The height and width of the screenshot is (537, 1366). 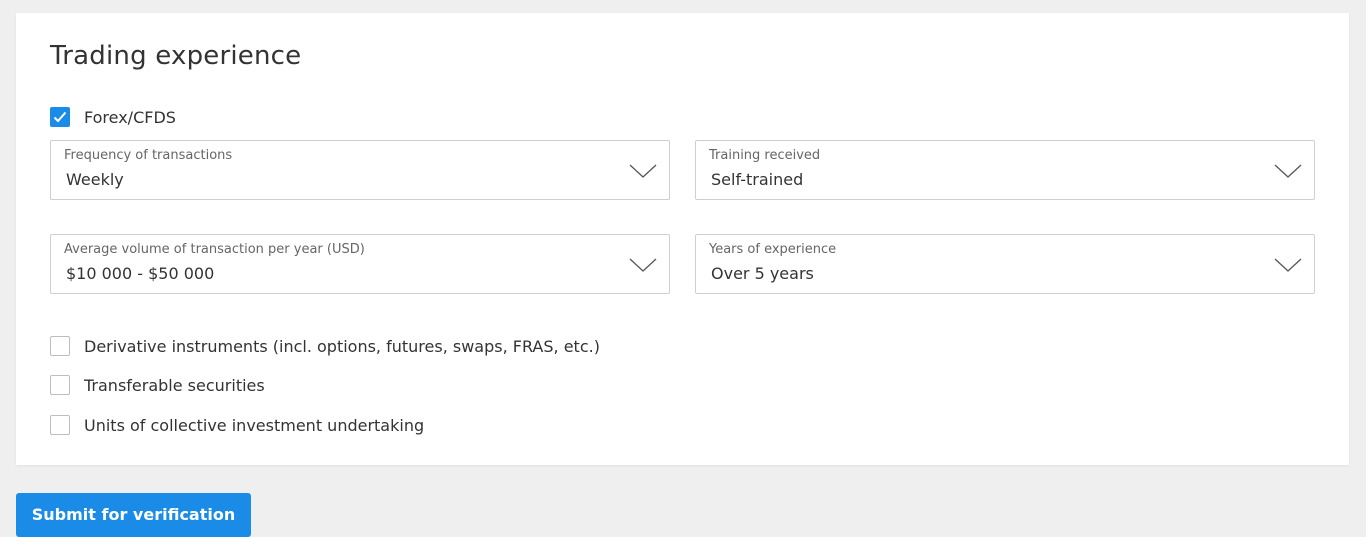 What do you see at coordinates (130, 117) in the screenshot?
I see `forex-cfds-label: Forex/CFDS` at bounding box center [130, 117].